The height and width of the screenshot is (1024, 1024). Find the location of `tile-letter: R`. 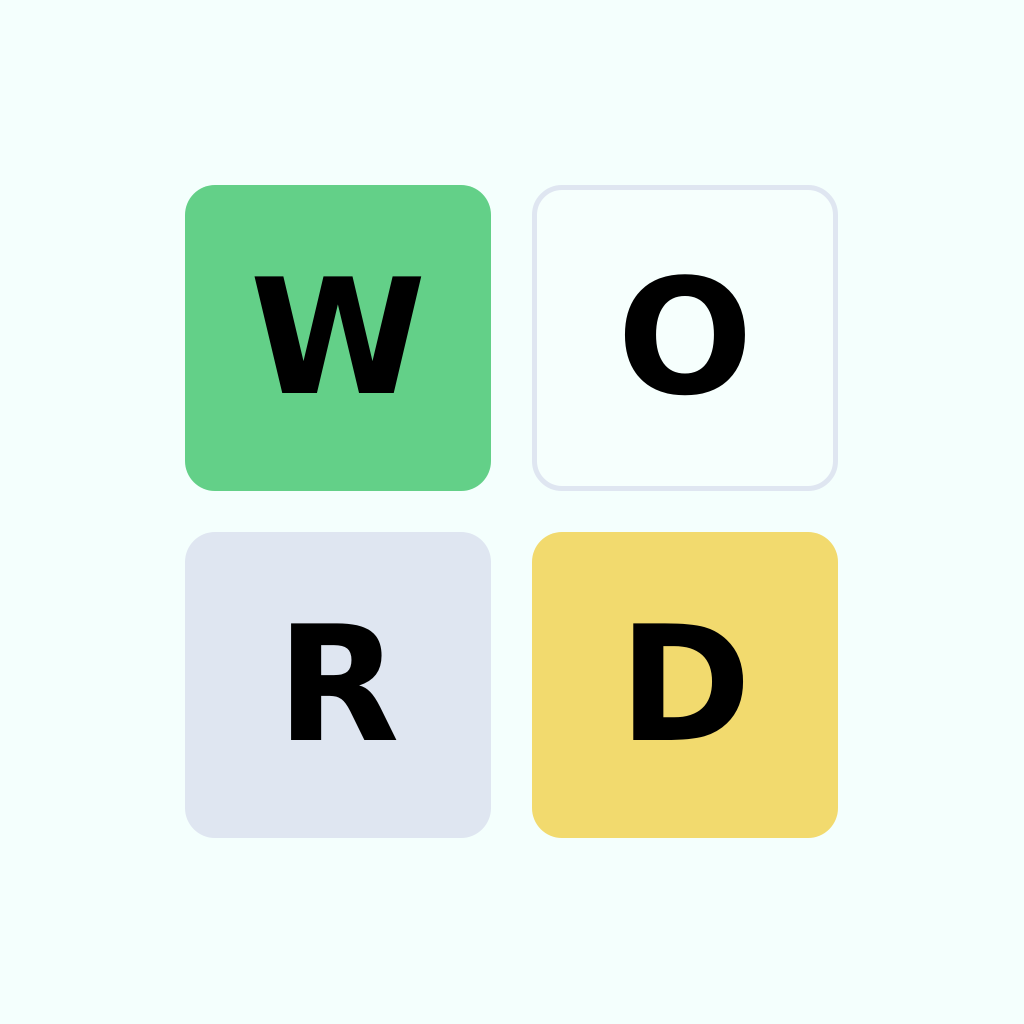

tile-letter: R is located at coordinates (338, 684).